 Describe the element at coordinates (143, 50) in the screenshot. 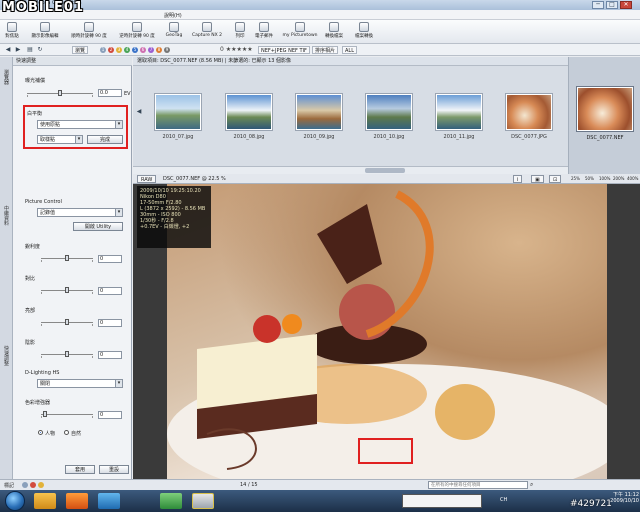

I see `label-6: 6` at that location.